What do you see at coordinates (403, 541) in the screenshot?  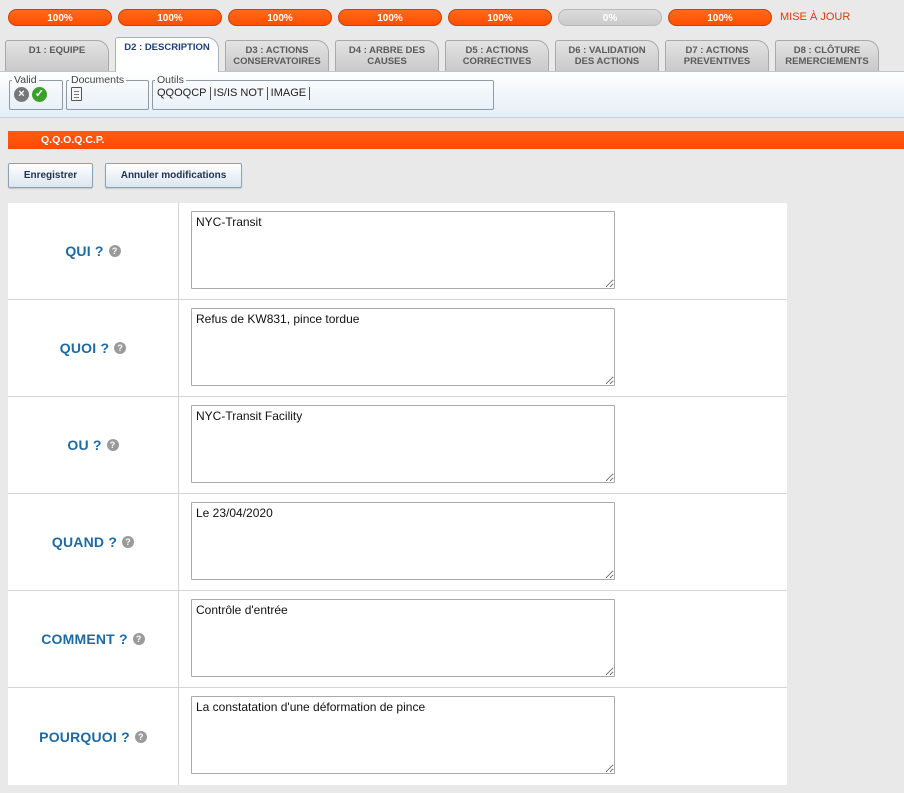 I see `quand-textarea: Le 23/04/2020` at bounding box center [403, 541].